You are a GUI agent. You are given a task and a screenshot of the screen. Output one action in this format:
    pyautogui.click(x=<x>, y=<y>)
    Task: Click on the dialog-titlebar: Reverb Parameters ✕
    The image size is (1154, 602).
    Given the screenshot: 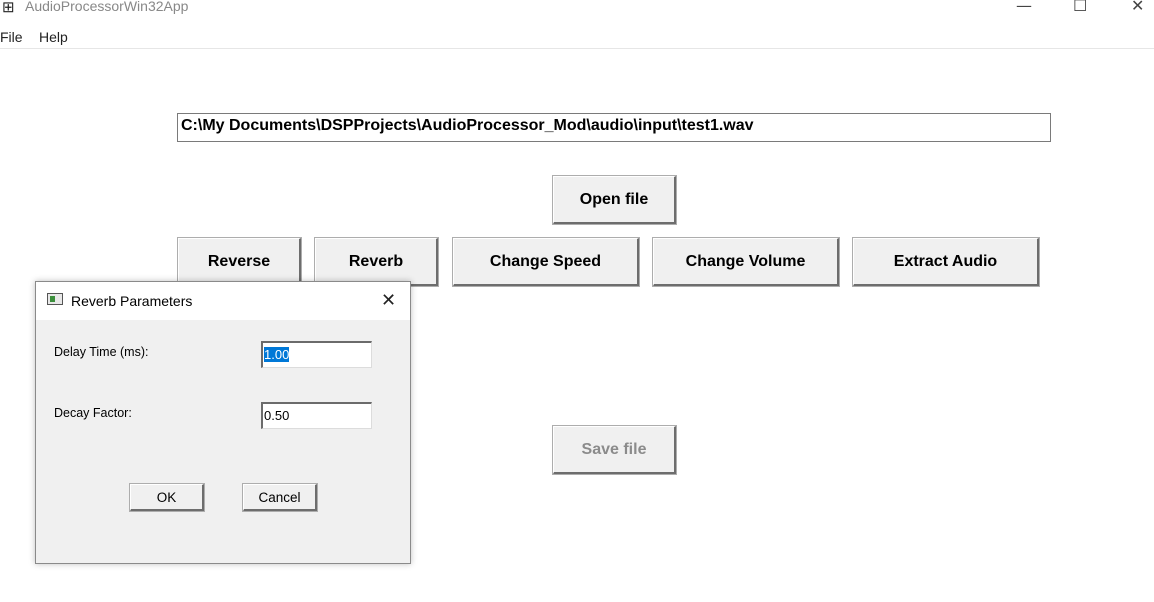 What is the action you would take?
    pyautogui.click(x=223, y=301)
    